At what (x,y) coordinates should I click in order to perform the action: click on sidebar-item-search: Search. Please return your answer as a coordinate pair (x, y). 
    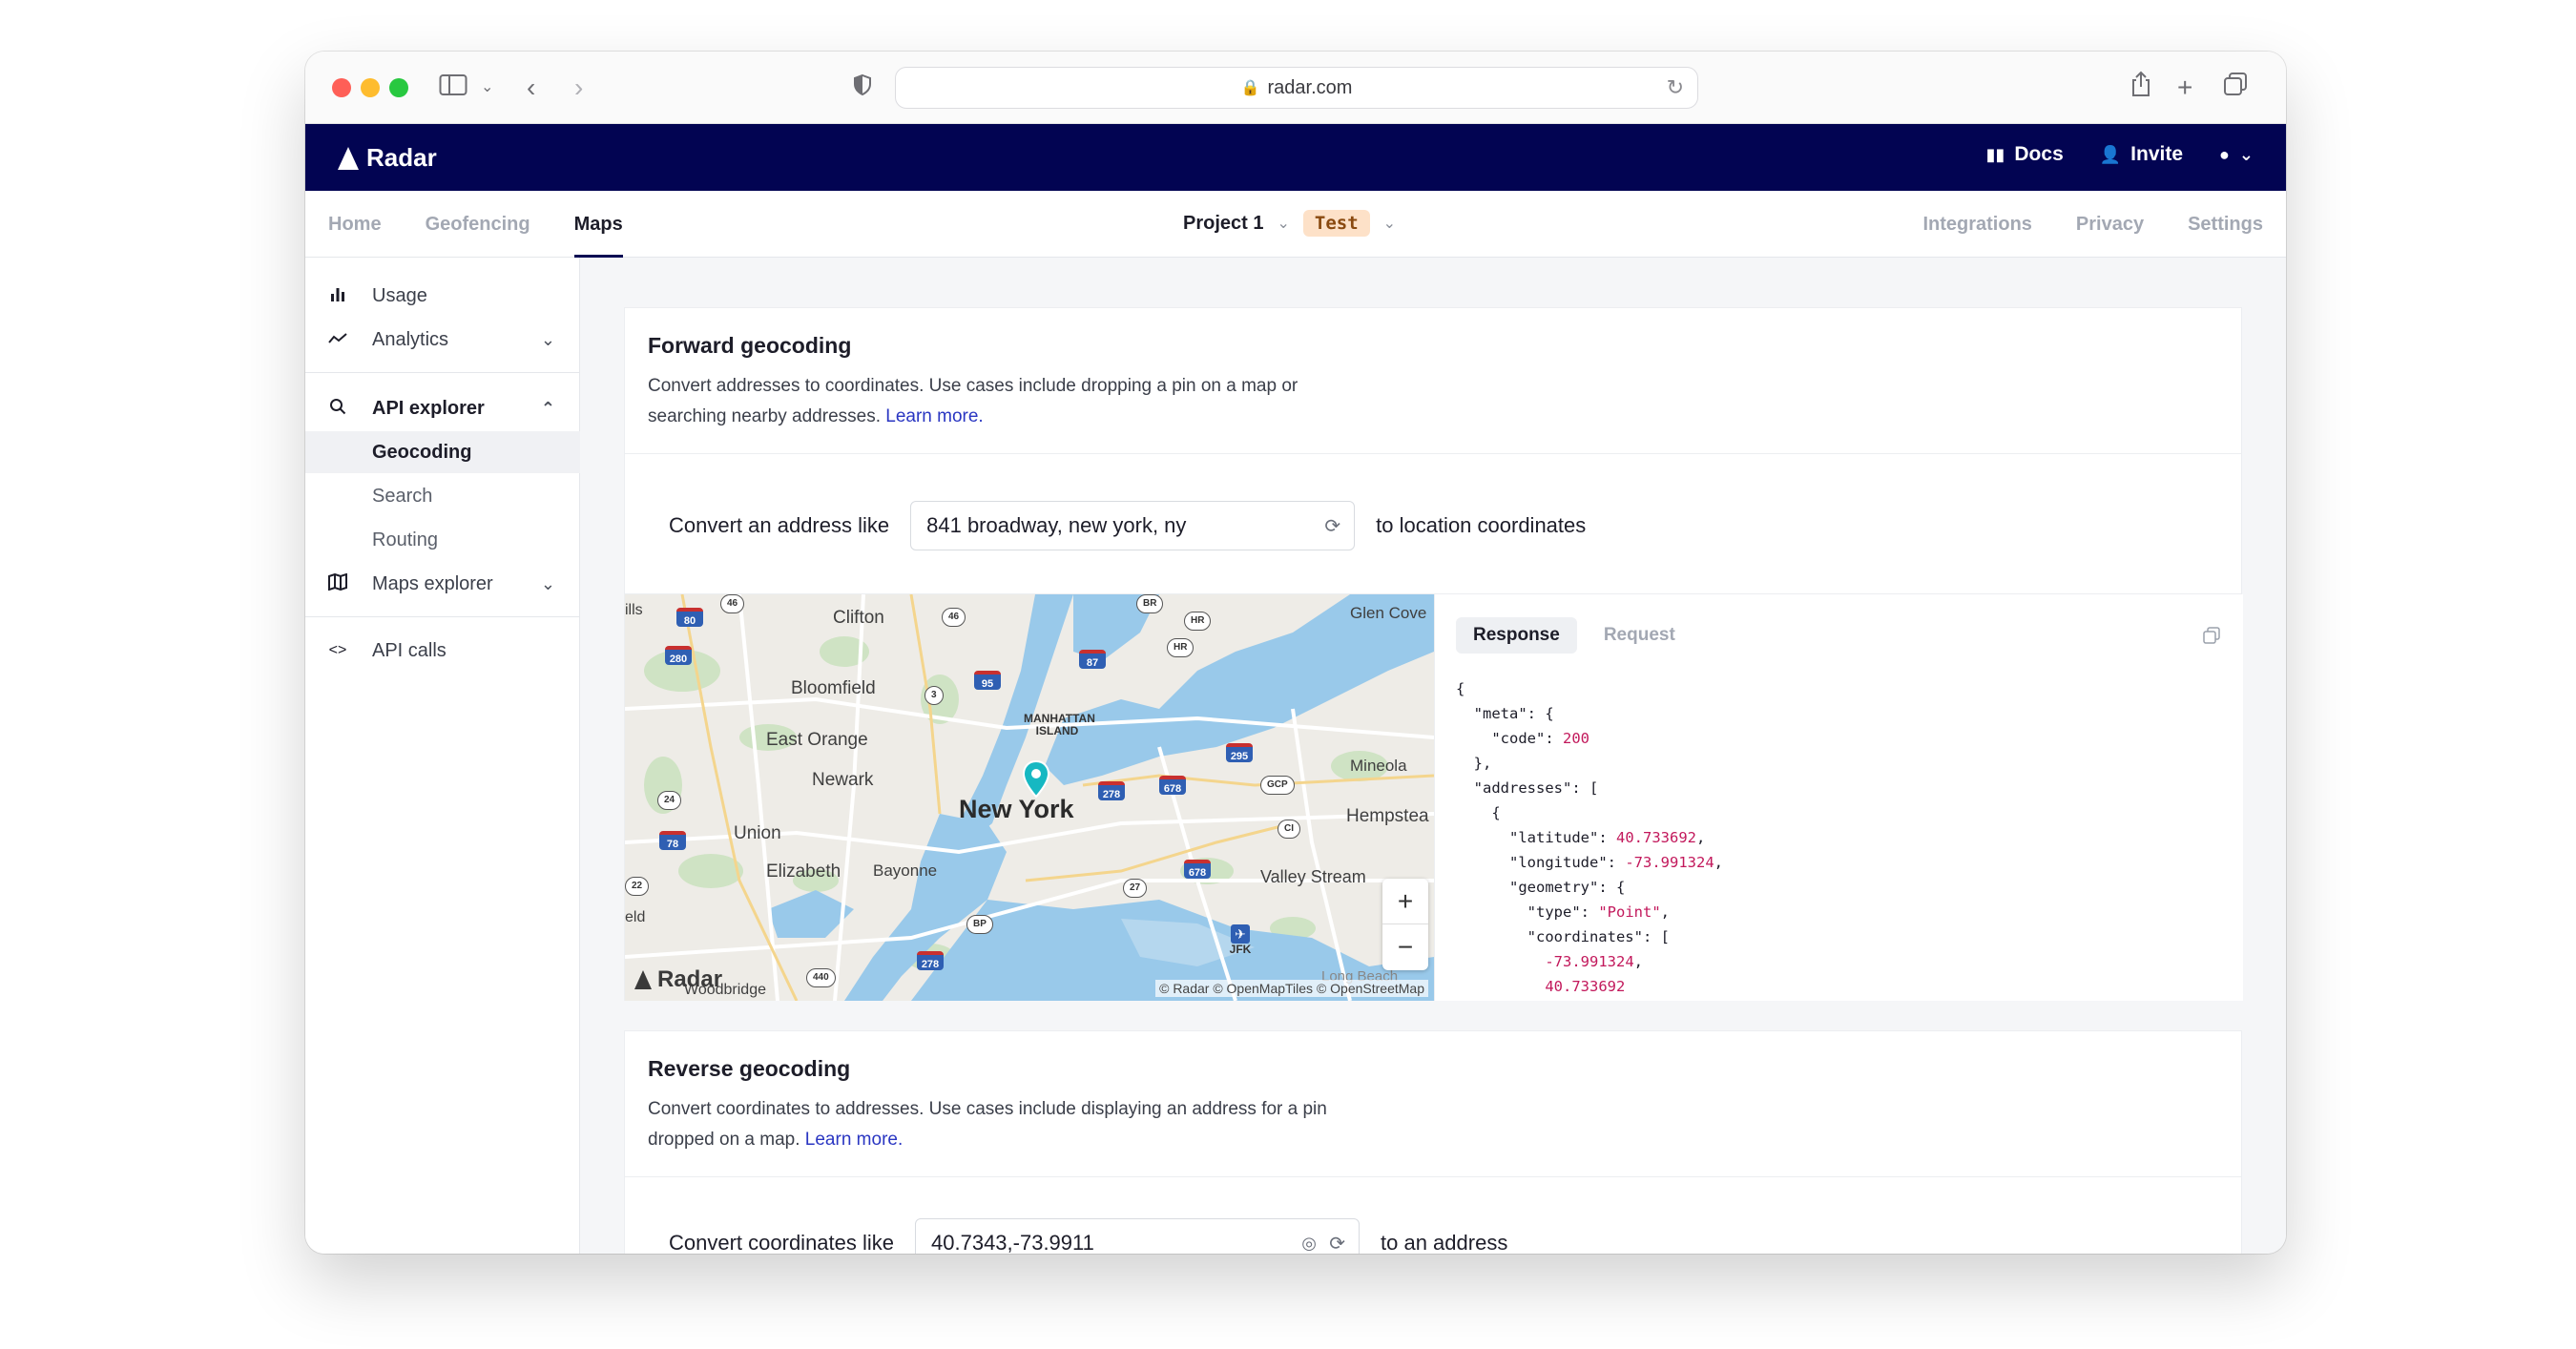
    Looking at the image, I should click on (442, 496).